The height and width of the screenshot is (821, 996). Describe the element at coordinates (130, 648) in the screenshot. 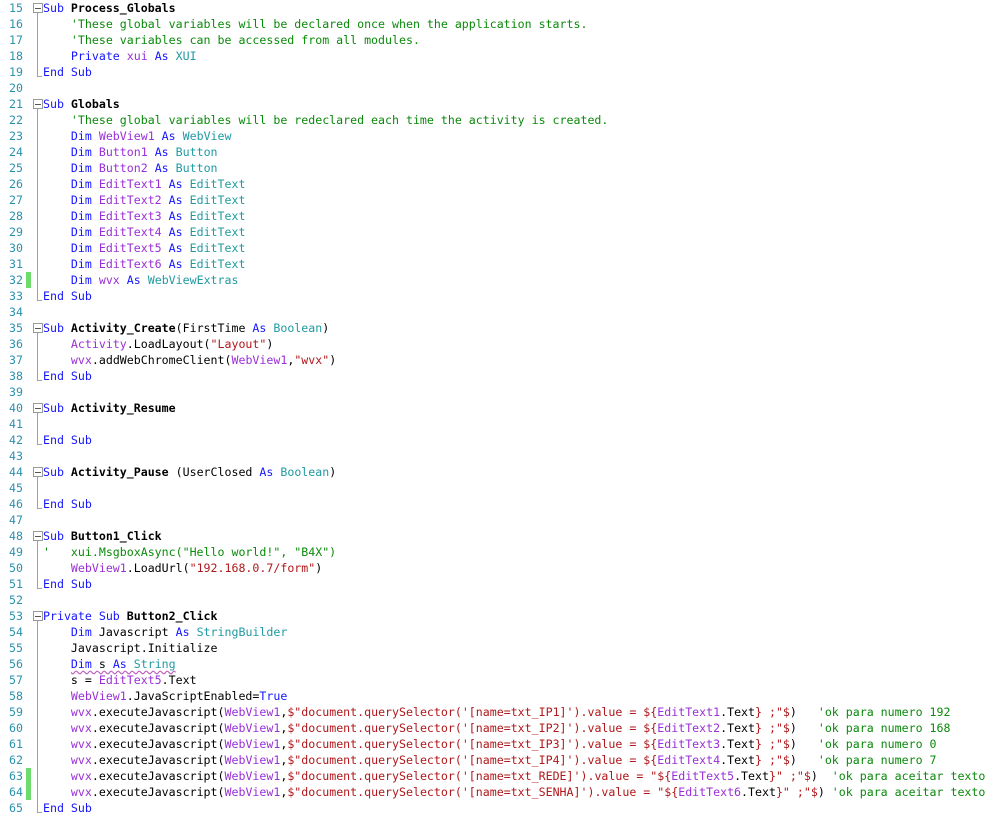

I see `code-text-line: Javascript.Initialize` at that location.